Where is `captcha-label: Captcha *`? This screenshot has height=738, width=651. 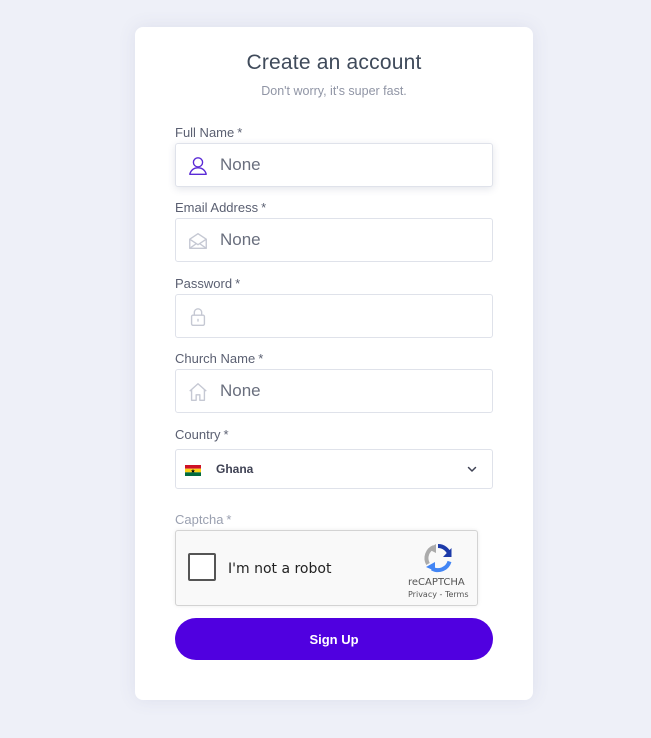
captcha-label: Captcha * is located at coordinates (203, 519).